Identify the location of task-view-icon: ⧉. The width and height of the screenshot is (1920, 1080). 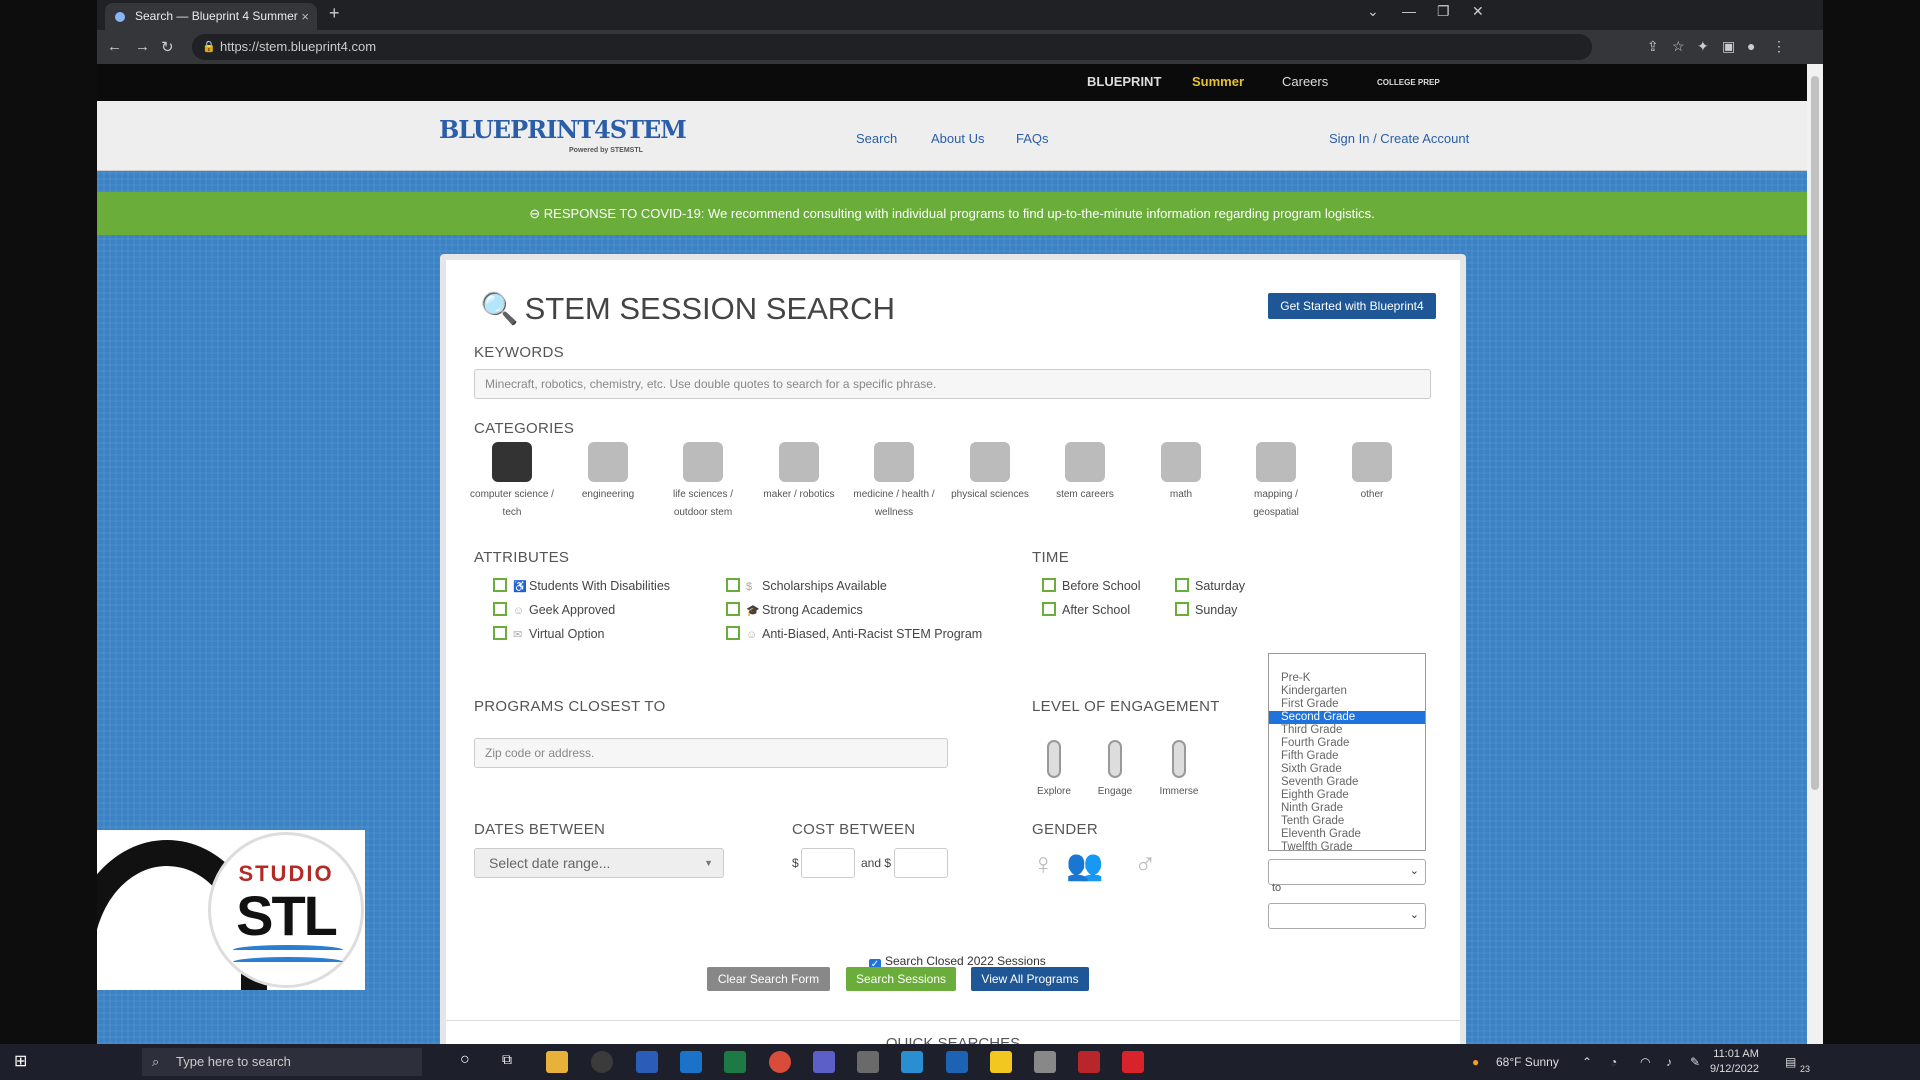
(513, 1062).